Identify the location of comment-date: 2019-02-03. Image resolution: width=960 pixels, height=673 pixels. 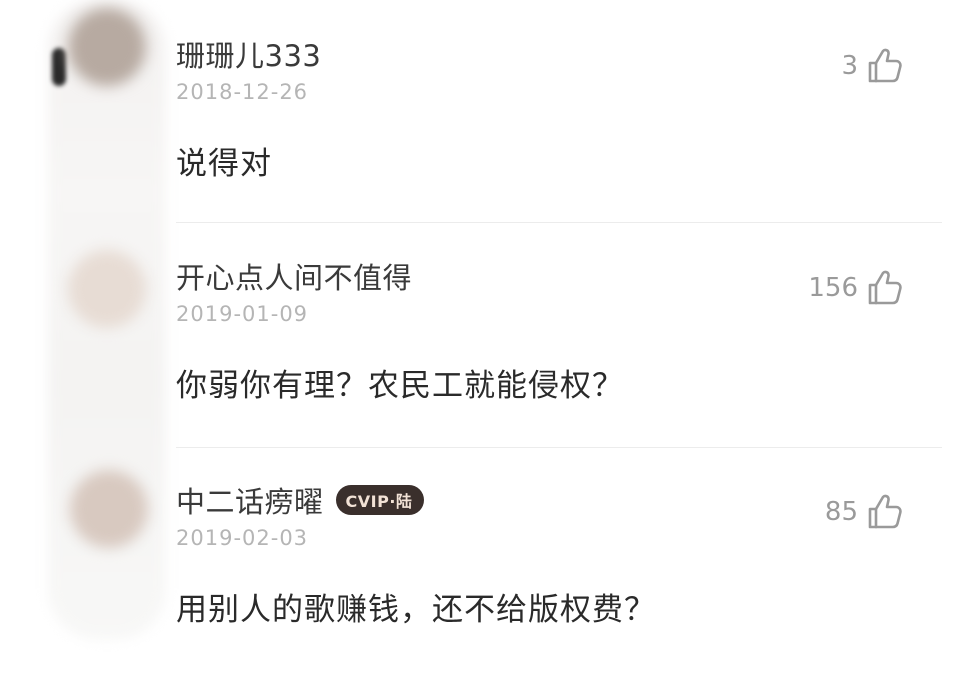
(242, 538).